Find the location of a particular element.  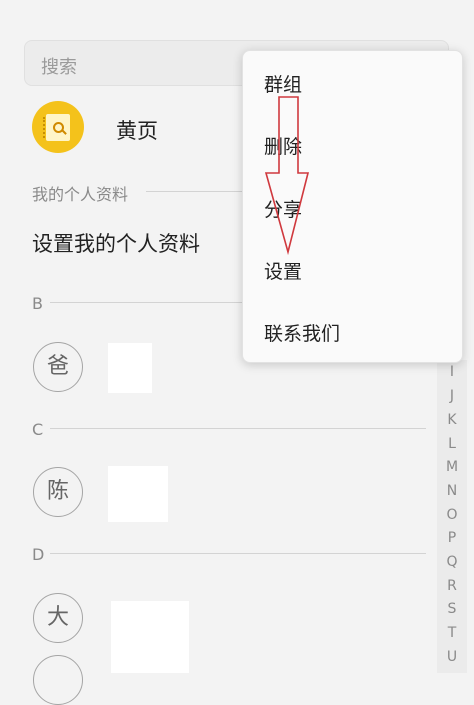

menu-item-delete: 删除 is located at coordinates (353, 145).